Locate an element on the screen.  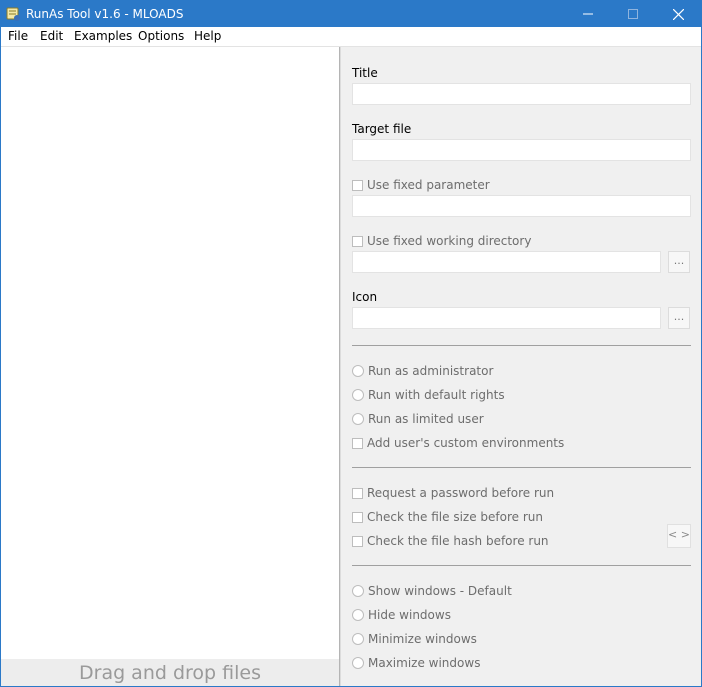
app-icon is located at coordinates (13, 14).